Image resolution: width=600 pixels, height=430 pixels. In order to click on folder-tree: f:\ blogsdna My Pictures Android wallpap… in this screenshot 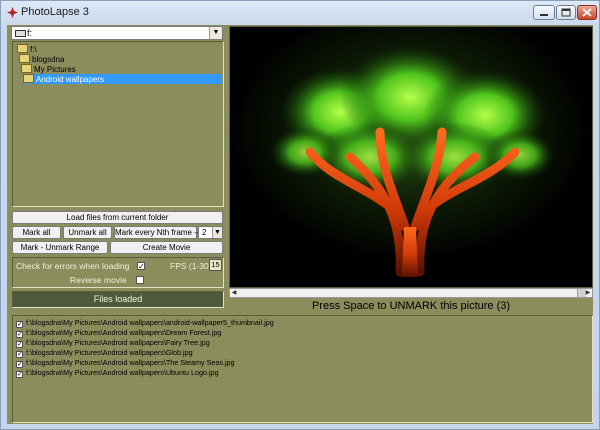, I will do `click(118, 124)`.